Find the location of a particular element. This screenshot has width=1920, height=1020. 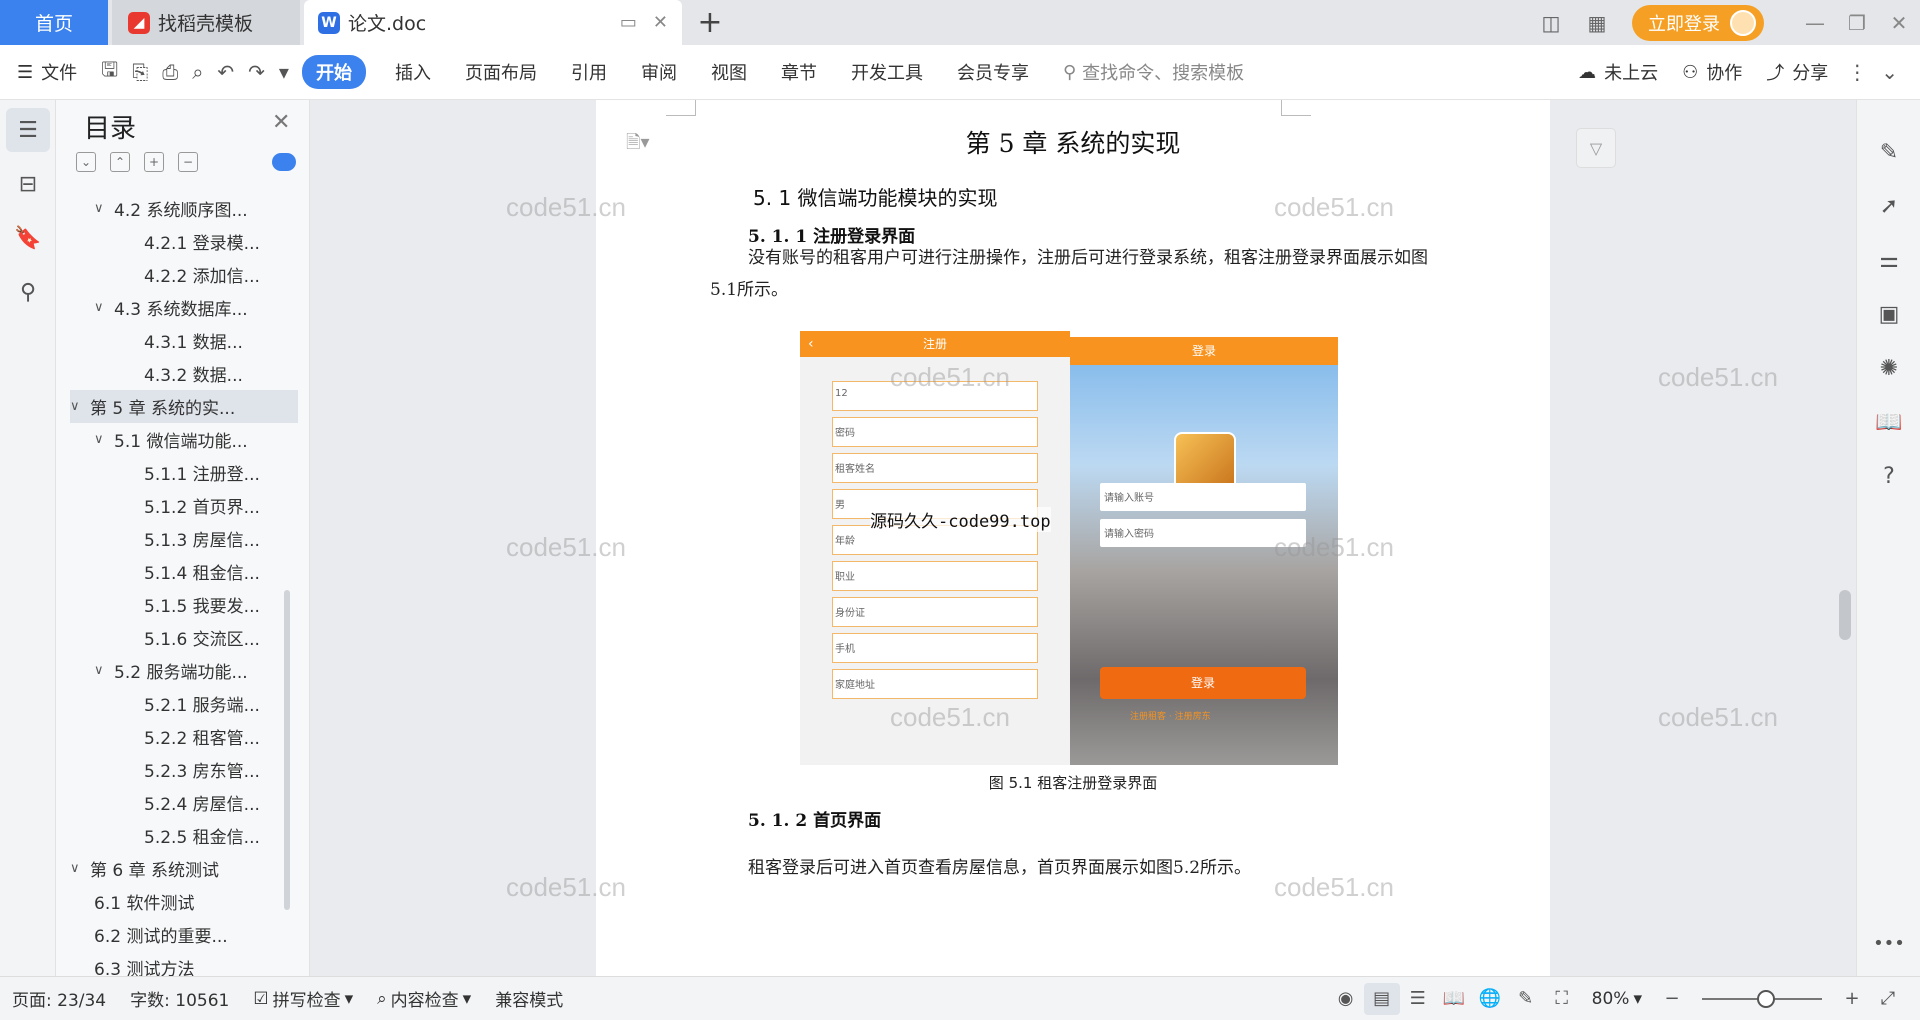

remove-heading-icon: − is located at coordinates (188, 162).